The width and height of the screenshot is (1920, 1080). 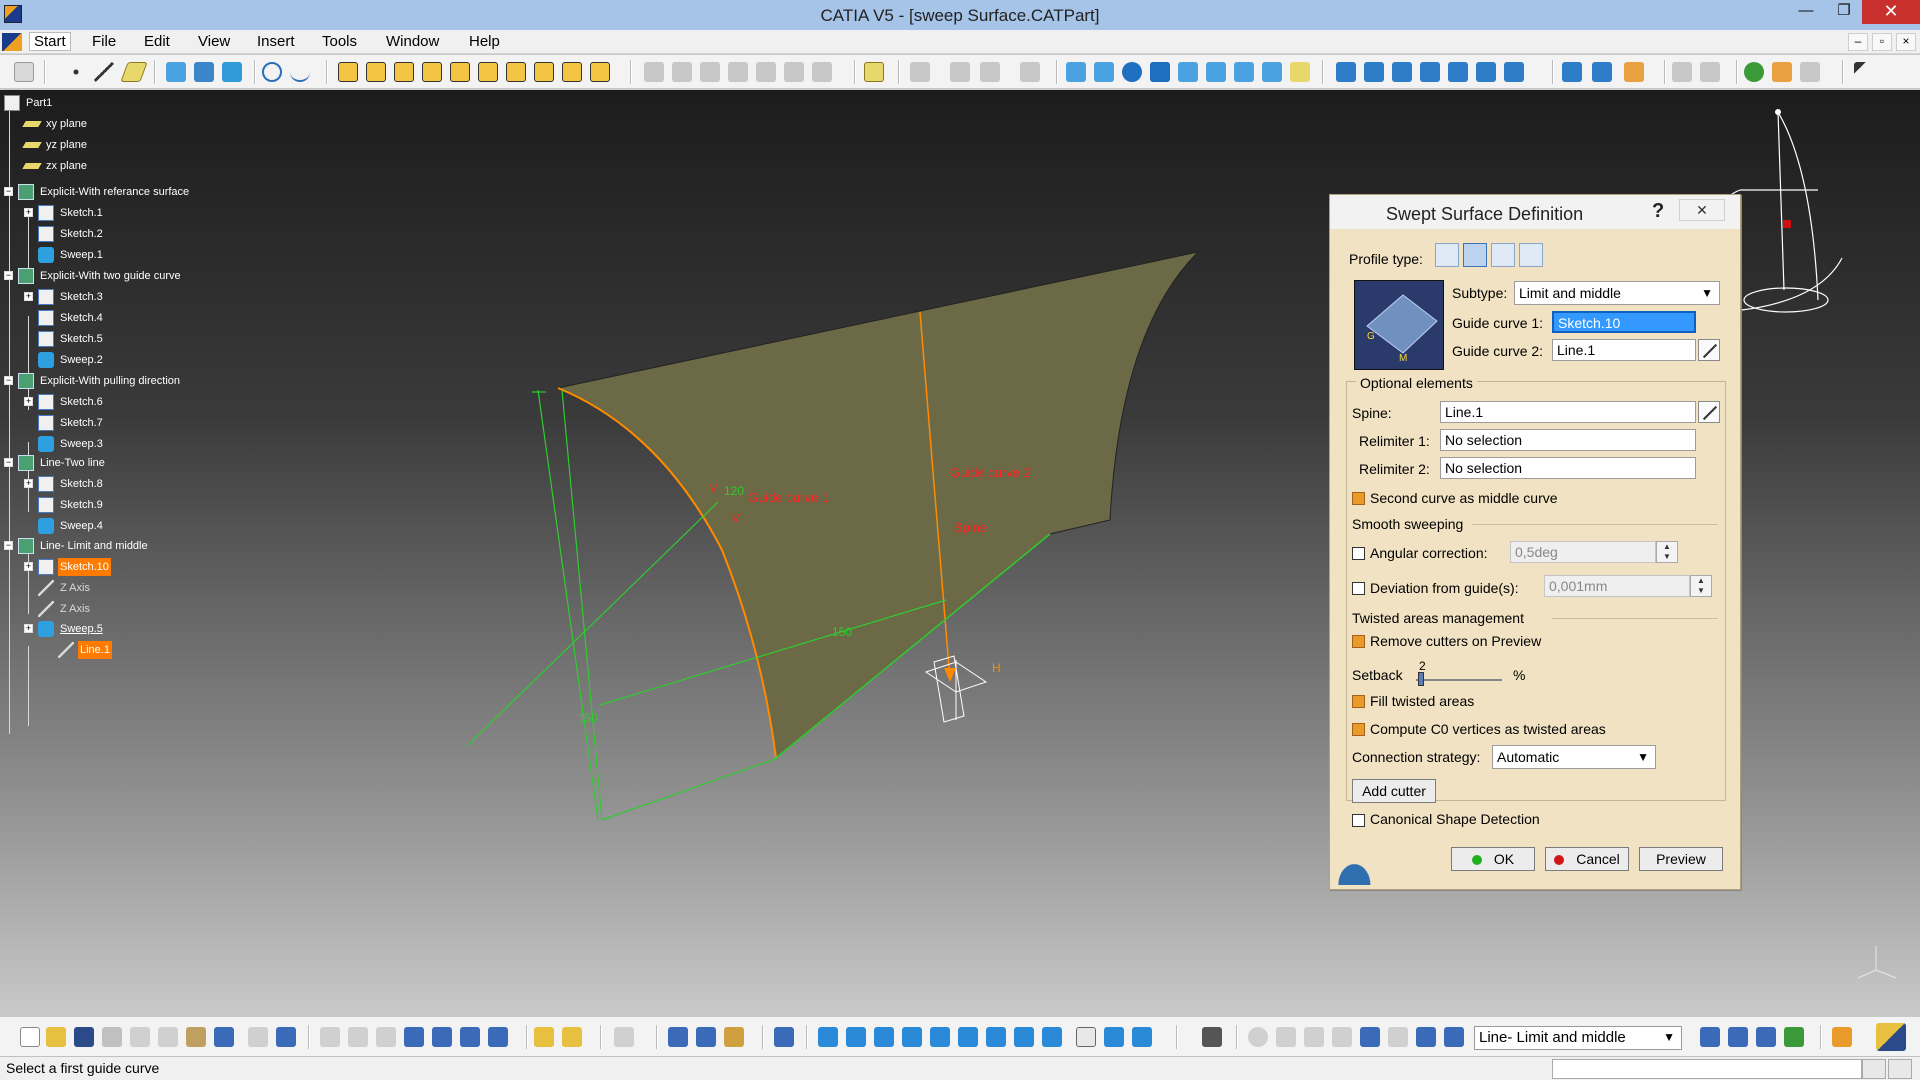 I want to click on rolling-offset-icon, so click(x=1458, y=72).